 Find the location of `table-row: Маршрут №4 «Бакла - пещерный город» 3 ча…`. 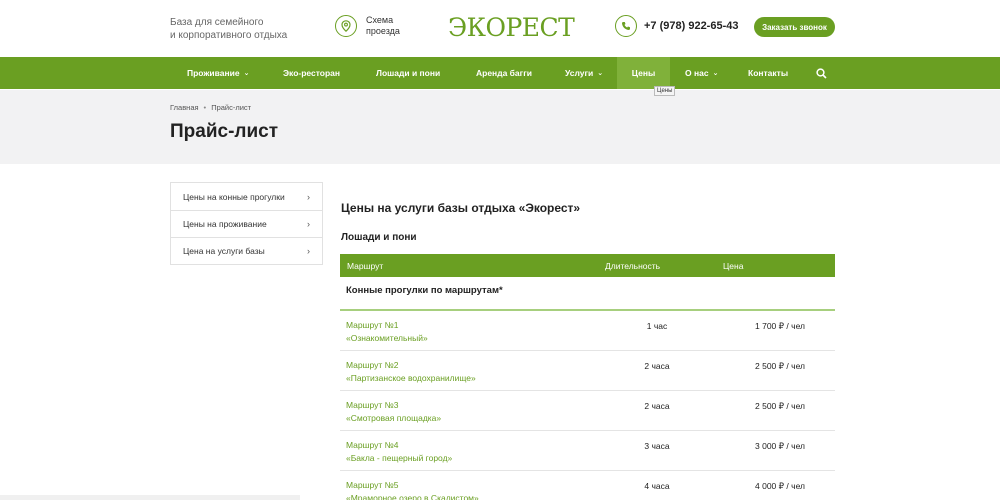

table-row: Маршрут №4 «Бакла - пещерный город» 3 ча… is located at coordinates (587, 451).